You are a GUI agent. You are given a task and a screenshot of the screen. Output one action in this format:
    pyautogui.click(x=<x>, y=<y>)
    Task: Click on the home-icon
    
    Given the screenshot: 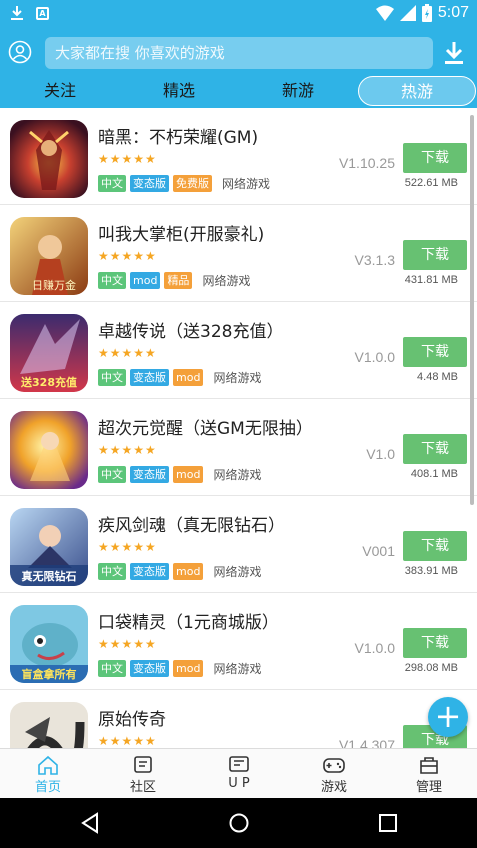 What is the action you would take?
    pyautogui.click(x=48, y=765)
    